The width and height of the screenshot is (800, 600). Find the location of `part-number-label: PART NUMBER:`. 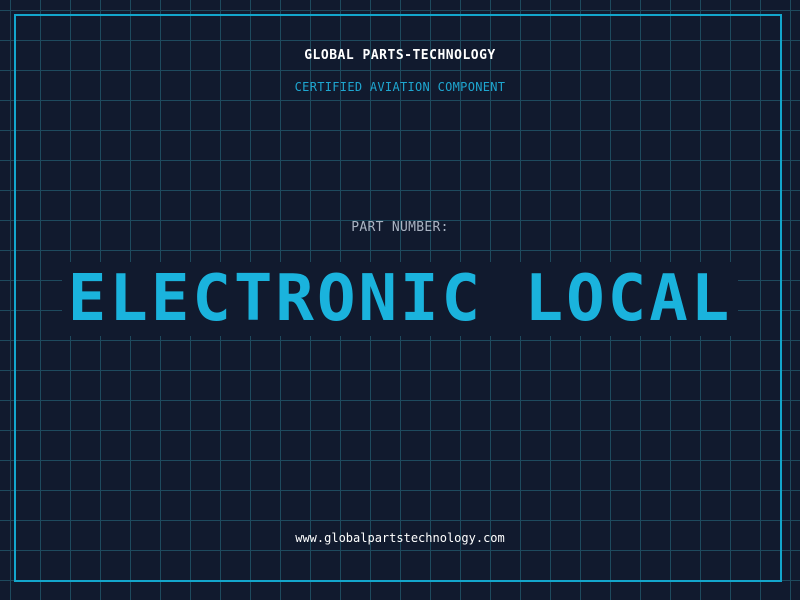

part-number-label: PART NUMBER: is located at coordinates (400, 227).